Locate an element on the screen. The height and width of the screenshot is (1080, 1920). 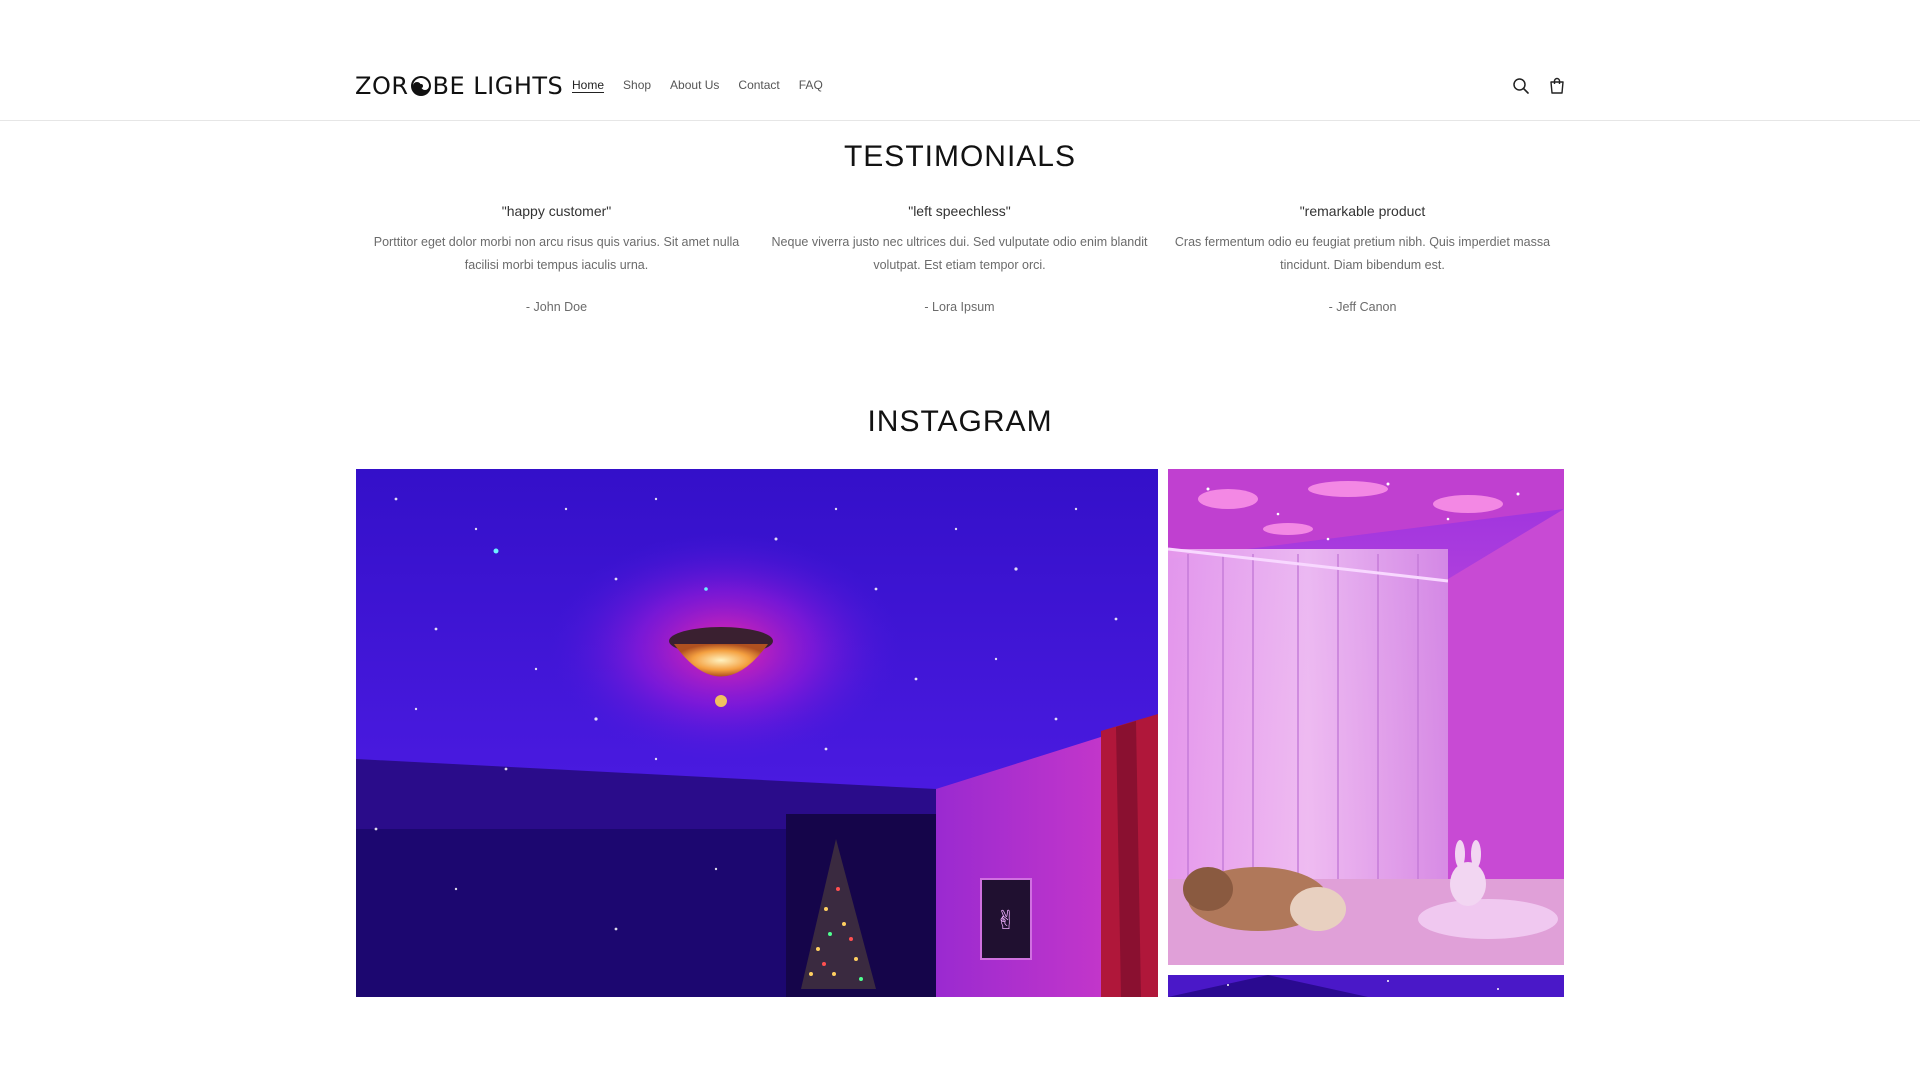
header-icons is located at coordinates (1539, 86).